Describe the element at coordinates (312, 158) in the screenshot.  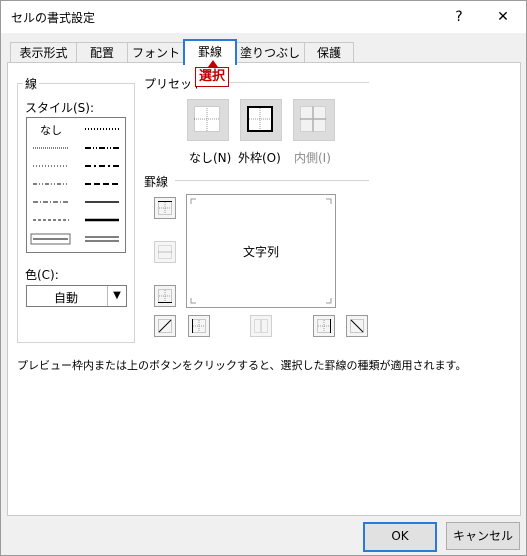
I see `preset-inside-label: 内側(I)` at that location.